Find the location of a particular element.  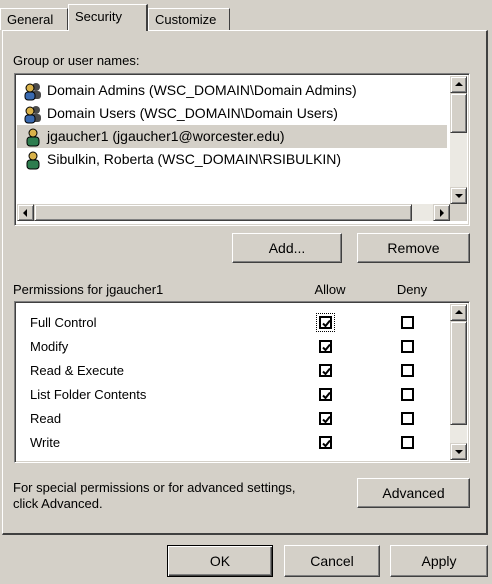

permission-name-read-execute: Read & Execute is located at coordinates (77, 370).